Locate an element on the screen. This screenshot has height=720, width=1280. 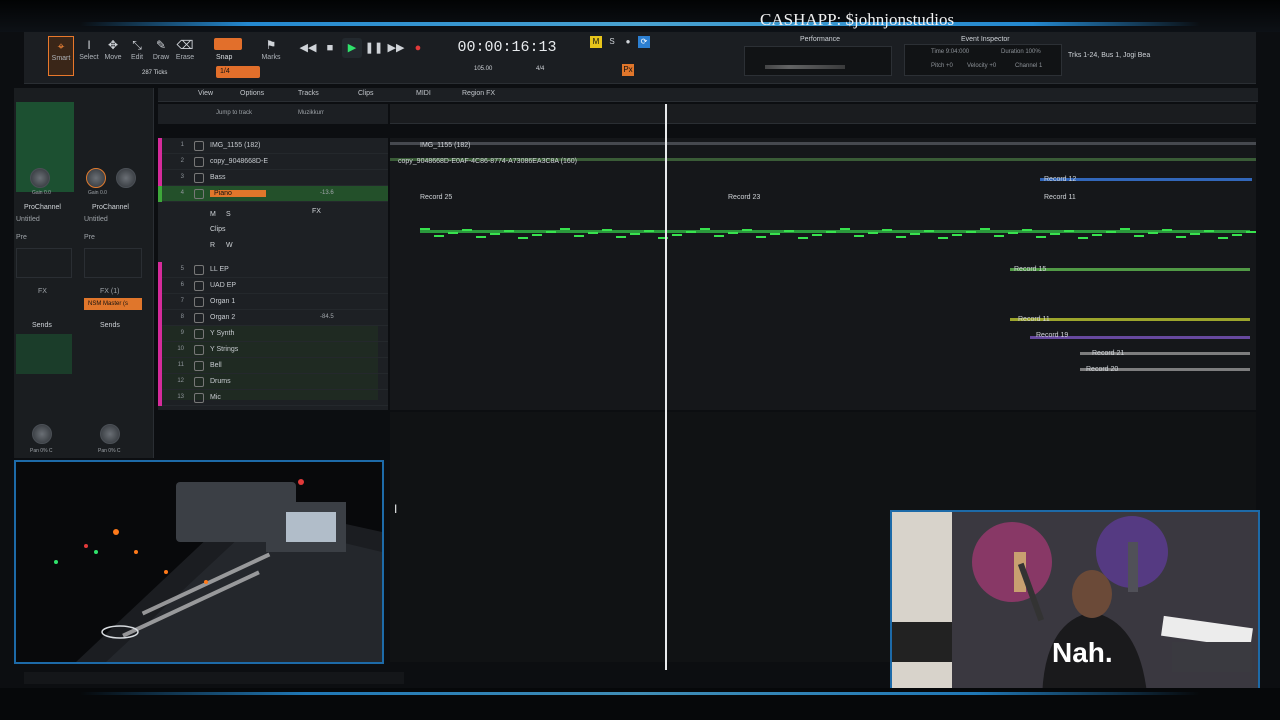
track-row: 4 Piano -13.6 is located at coordinates (273, 194).